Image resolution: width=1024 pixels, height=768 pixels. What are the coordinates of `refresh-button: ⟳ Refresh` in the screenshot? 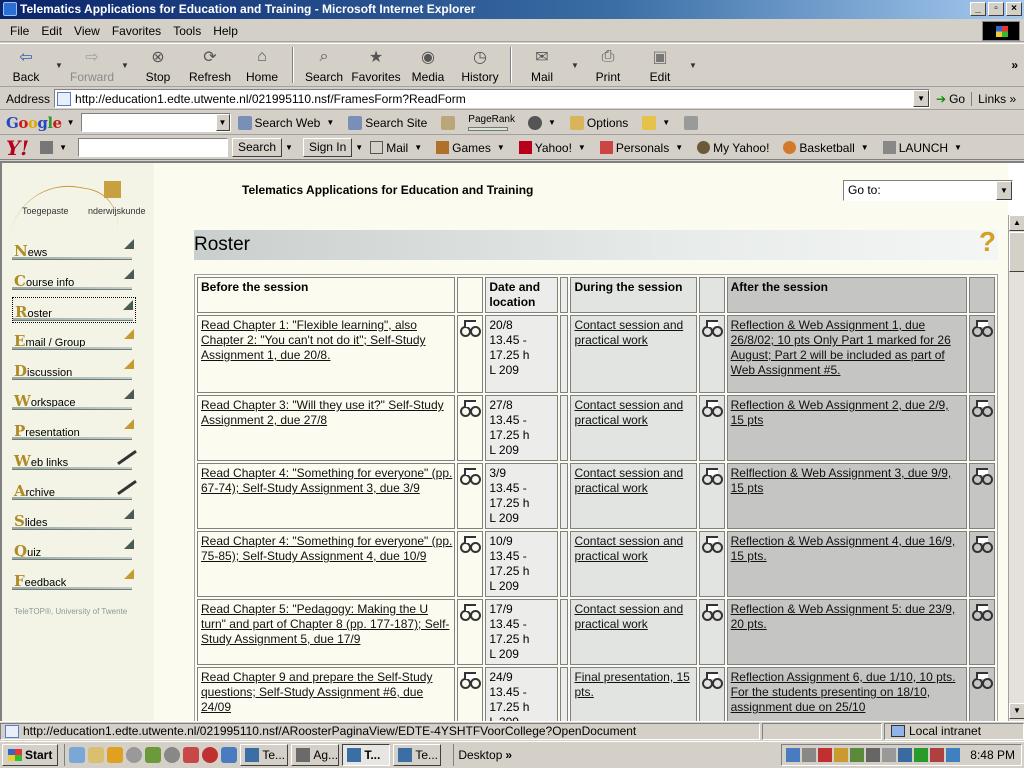 It's located at (210, 65).